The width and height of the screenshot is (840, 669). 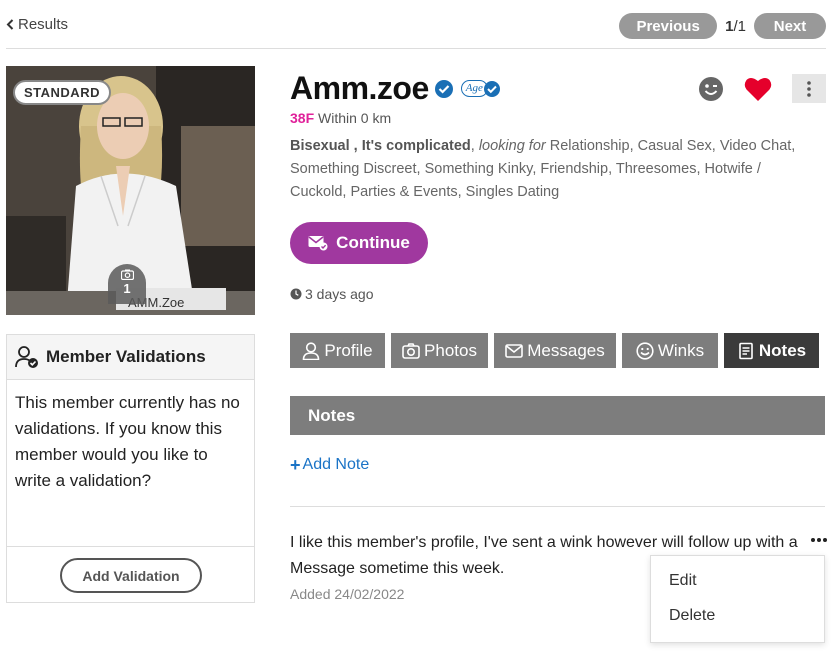 What do you see at coordinates (668, 26) in the screenshot?
I see `previous-button: Previous` at bounding box center [668, 26].